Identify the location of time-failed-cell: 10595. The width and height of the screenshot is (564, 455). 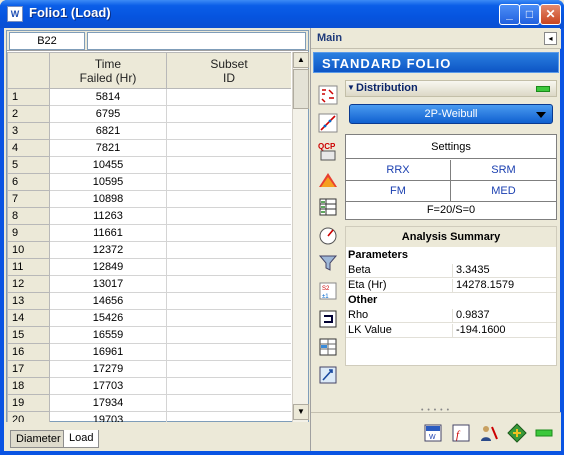
(108, 182).